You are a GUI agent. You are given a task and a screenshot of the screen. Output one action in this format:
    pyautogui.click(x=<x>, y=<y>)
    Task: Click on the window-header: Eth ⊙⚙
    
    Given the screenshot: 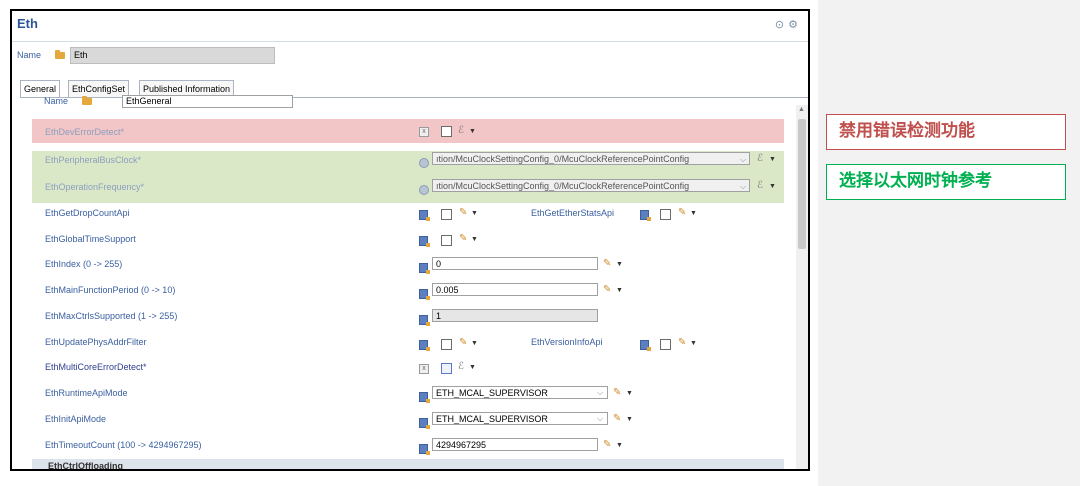 What is the action you would take?
    pyautogui.click(x=410, y=26)
    